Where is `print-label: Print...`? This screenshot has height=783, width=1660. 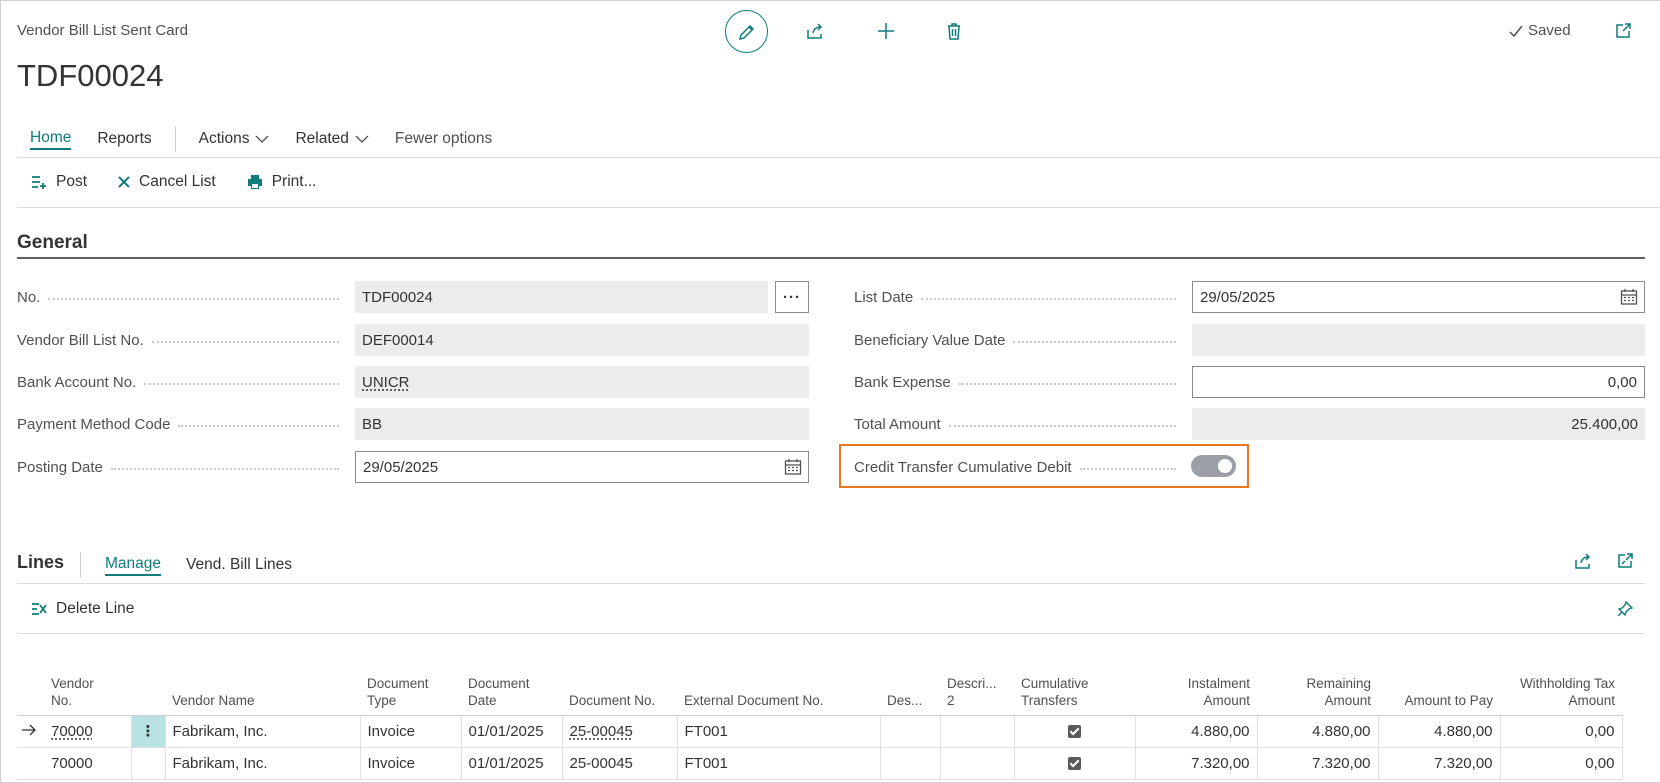 print-label: Print... is located at coordinates (294, 181).